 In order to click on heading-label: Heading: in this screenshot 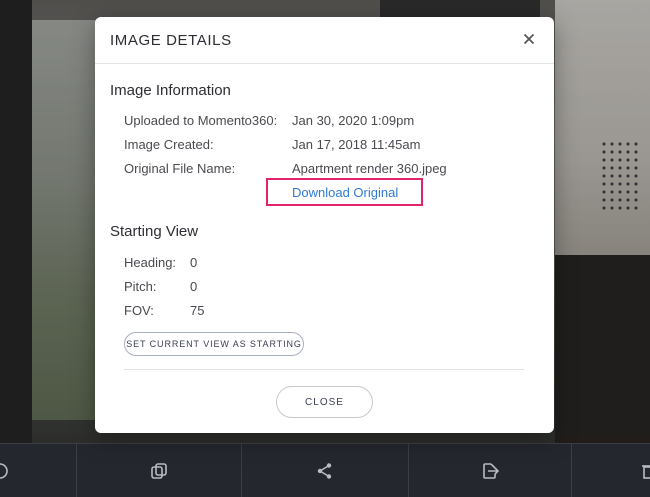, I will do `click(150, 262)`.